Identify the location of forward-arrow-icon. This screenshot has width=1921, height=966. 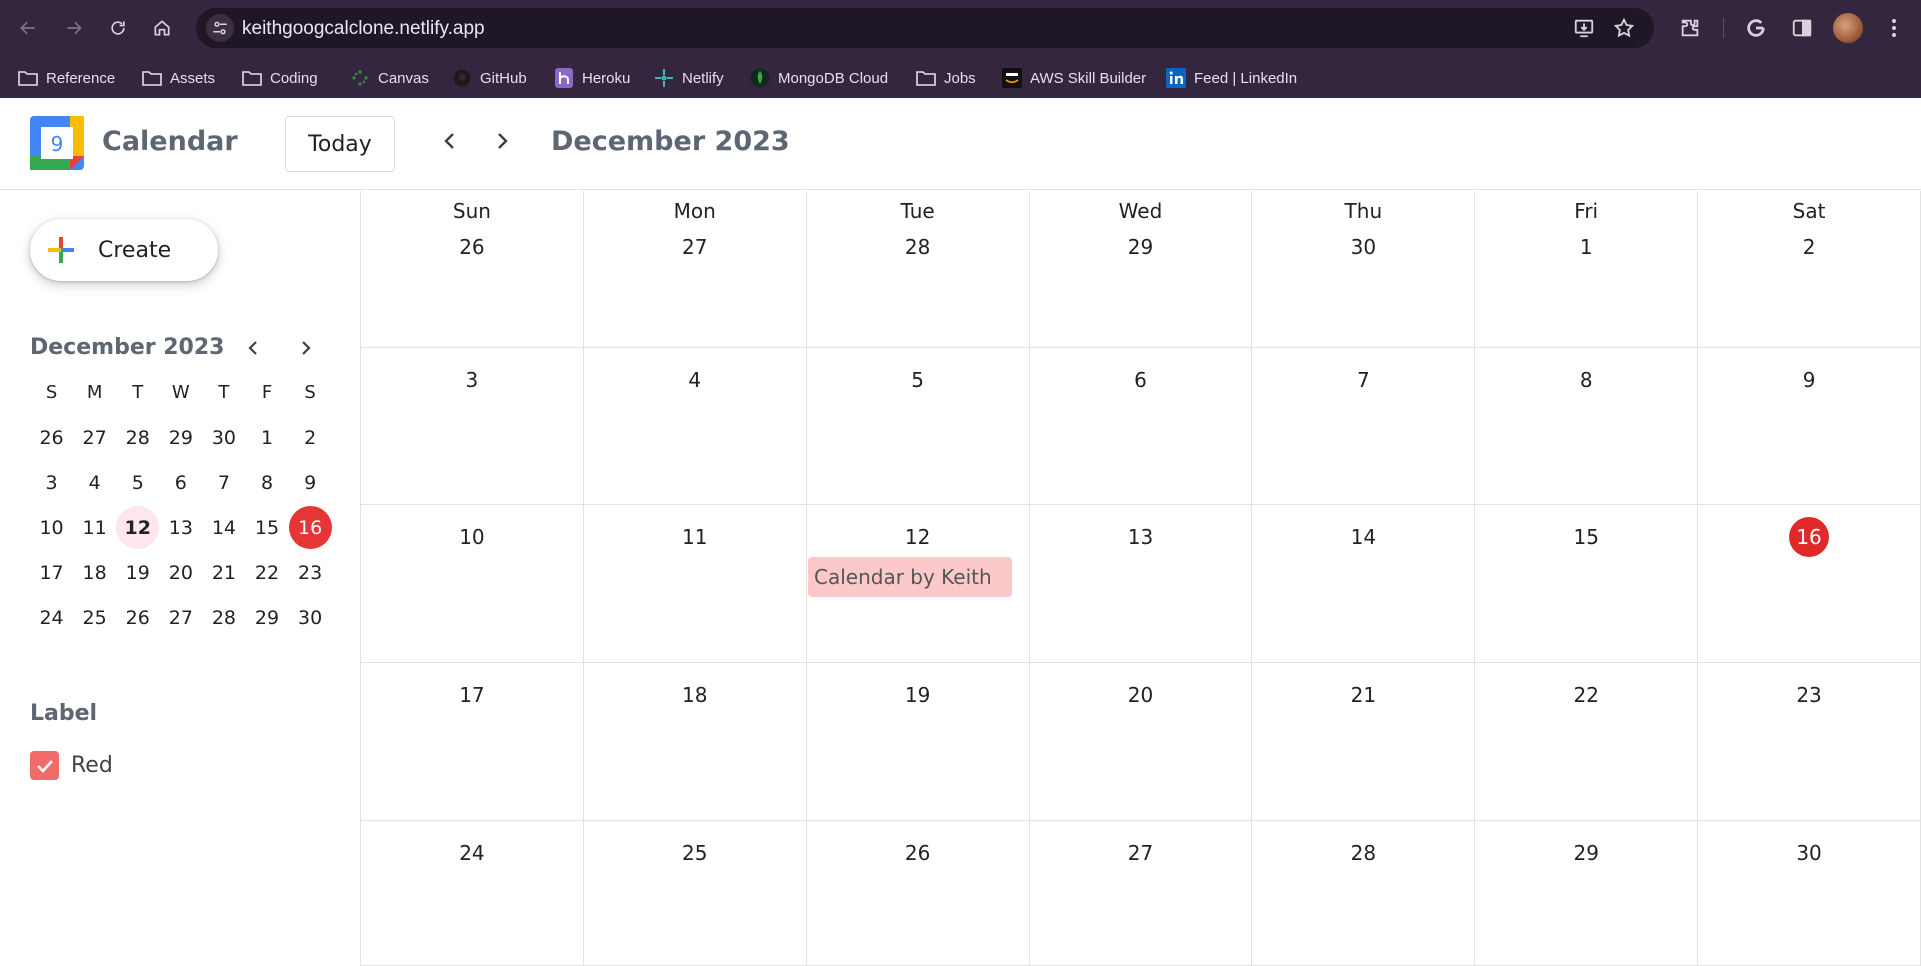
(74, 28).